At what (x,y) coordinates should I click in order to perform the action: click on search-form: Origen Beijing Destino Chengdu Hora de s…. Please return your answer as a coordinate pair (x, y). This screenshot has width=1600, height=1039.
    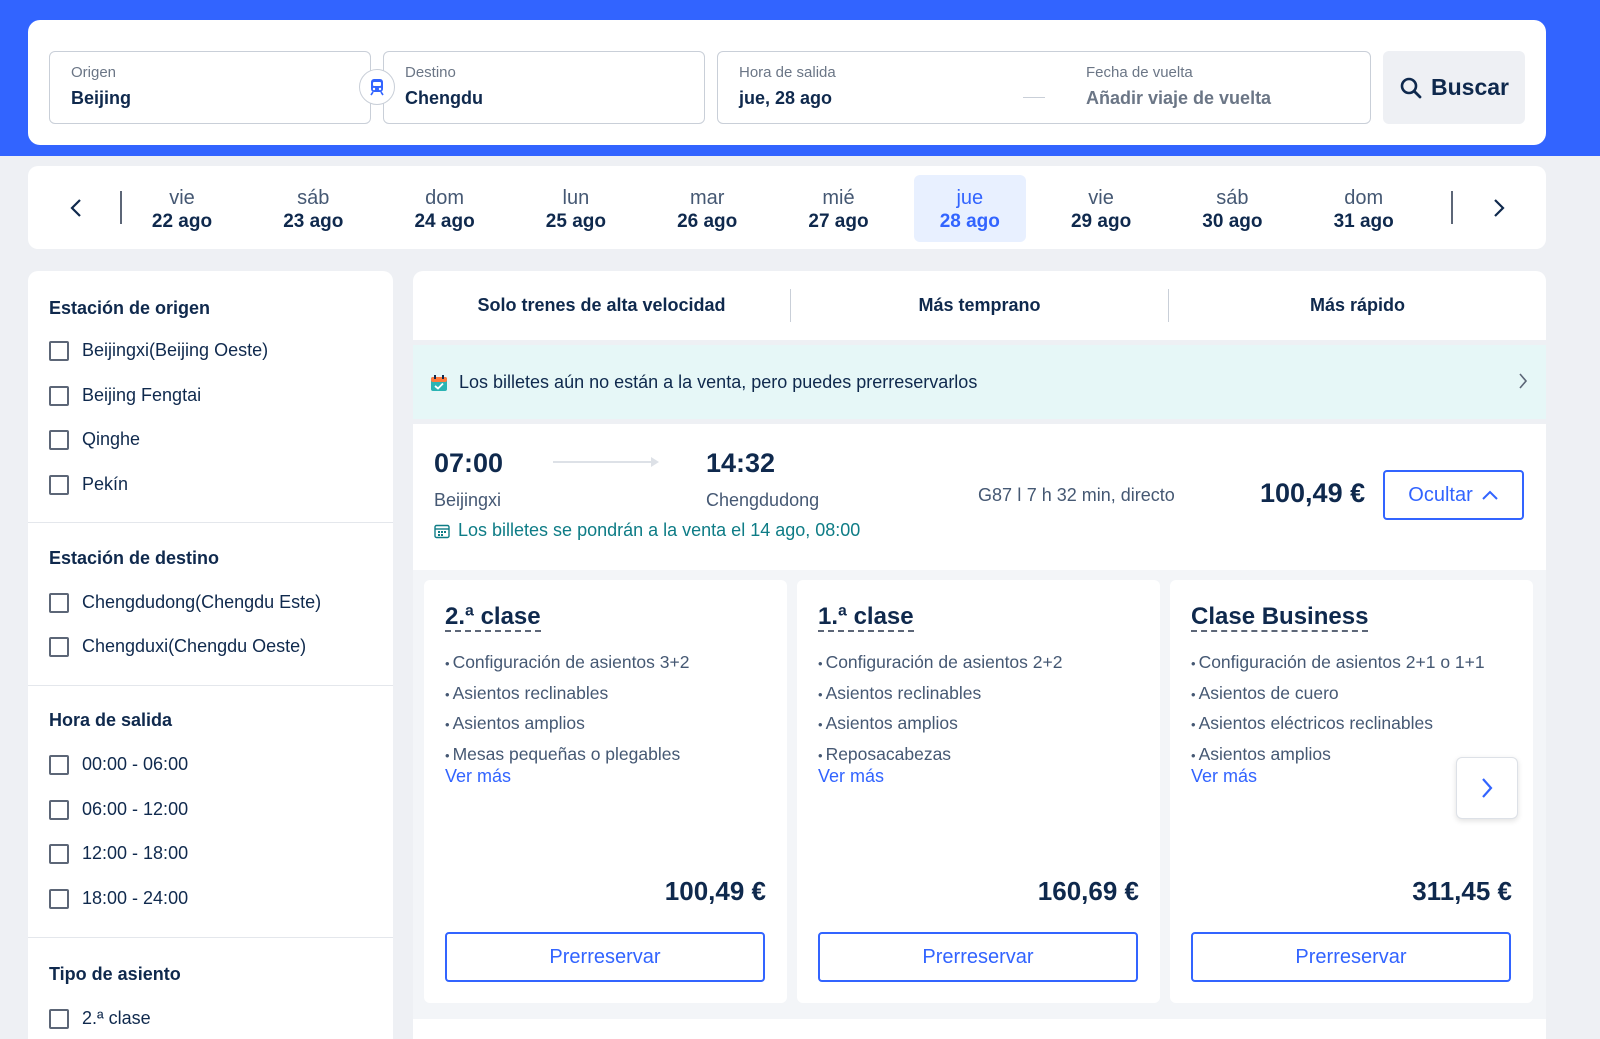
    Looking at the image, I should click on (787, 82).